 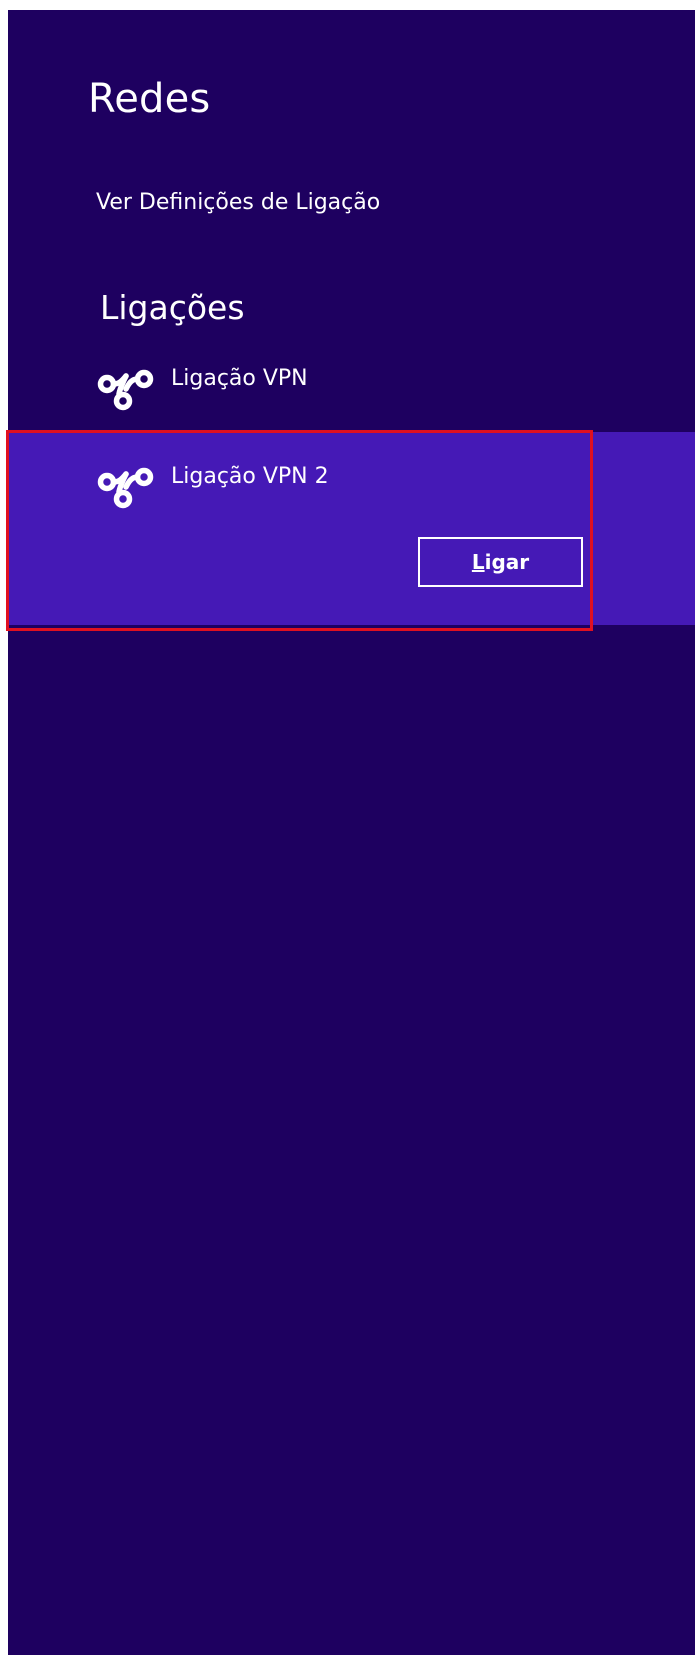 What do you see at coordinates (149, 99) in the screenshot?
I see `panel-title: Redes` at bounding box center [149, 99].